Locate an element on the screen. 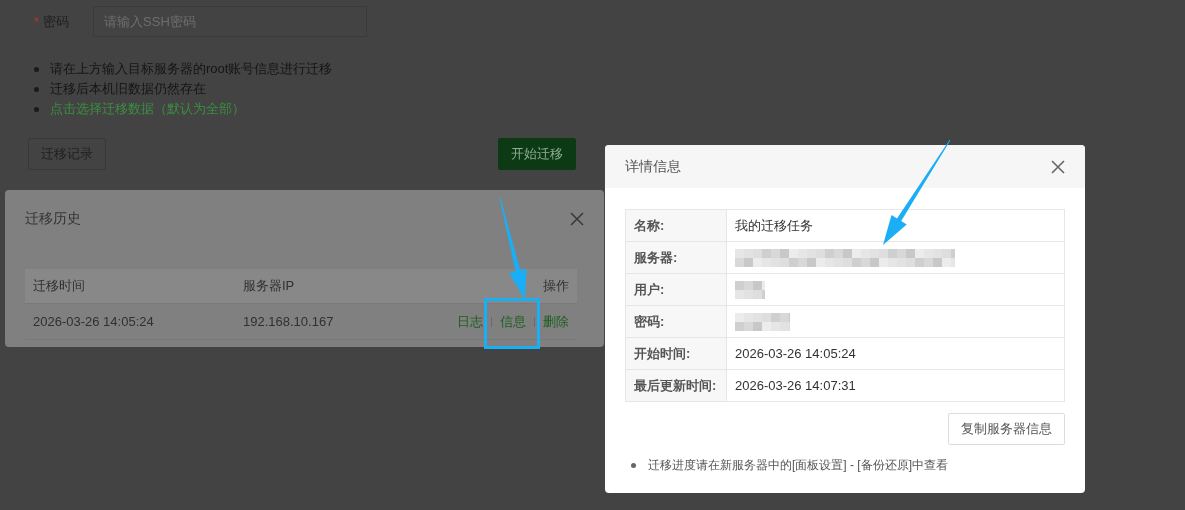 This screenshot has width=1185, height=510. table-cell-text: 192.168.10.167 is located at coordinates (288, 321).